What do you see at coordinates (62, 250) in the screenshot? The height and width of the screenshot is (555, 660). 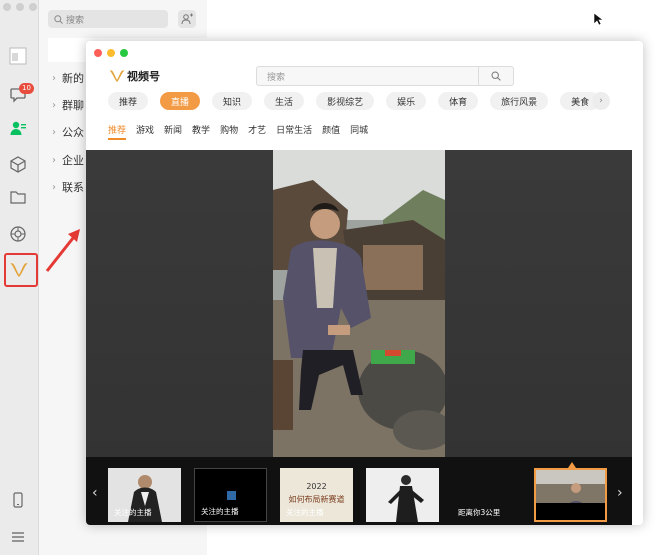 I see `annotation-arrow-icon` at bounding box center [62, 250].